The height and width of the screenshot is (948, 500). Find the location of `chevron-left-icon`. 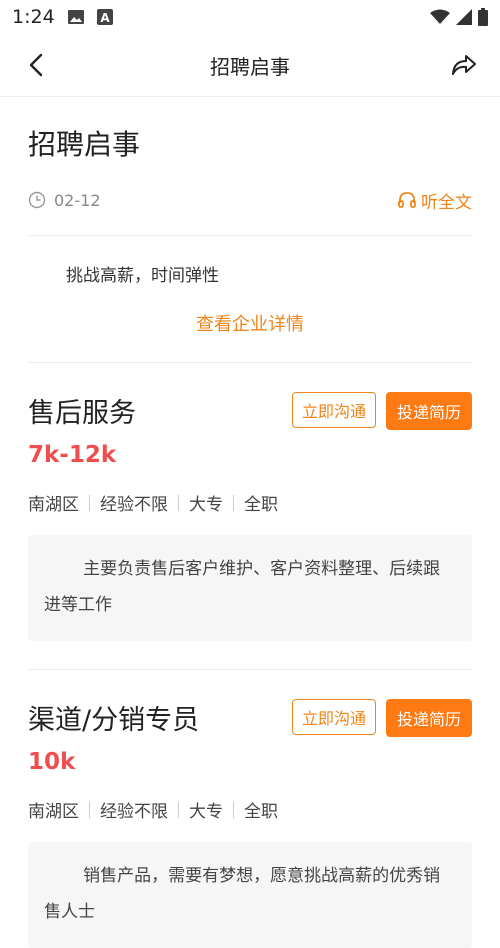

chevron-left-icon is located at coordinates (37, 65).